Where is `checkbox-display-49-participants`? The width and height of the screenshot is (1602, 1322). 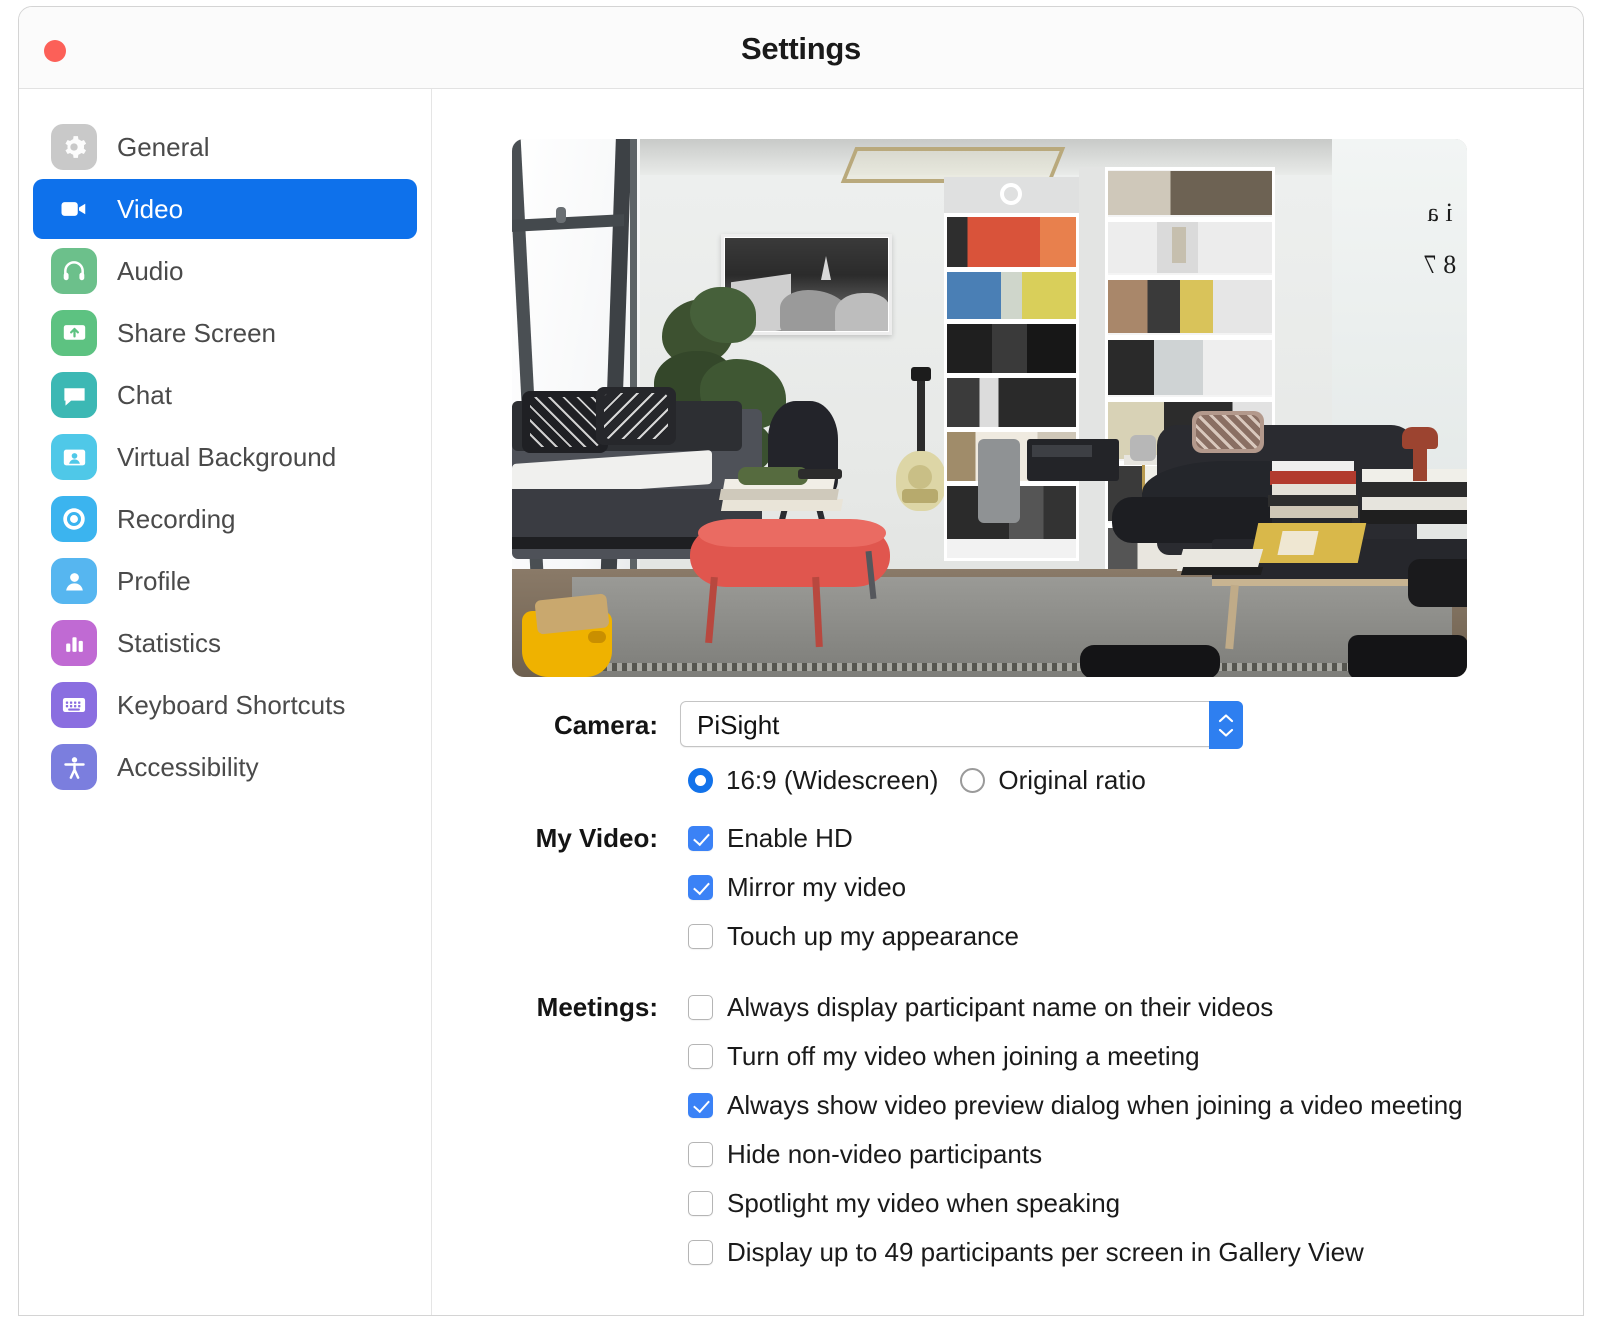 checkbox-display-49-participants is located at coordinates (700, 1252).